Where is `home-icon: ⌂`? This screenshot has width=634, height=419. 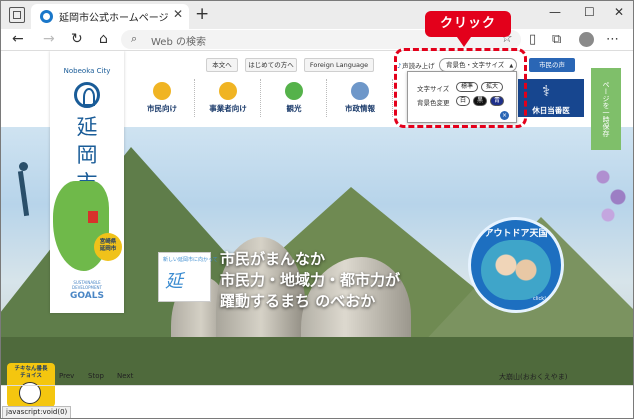 home-icon: ⌂ is located at coordinates (103, 39).